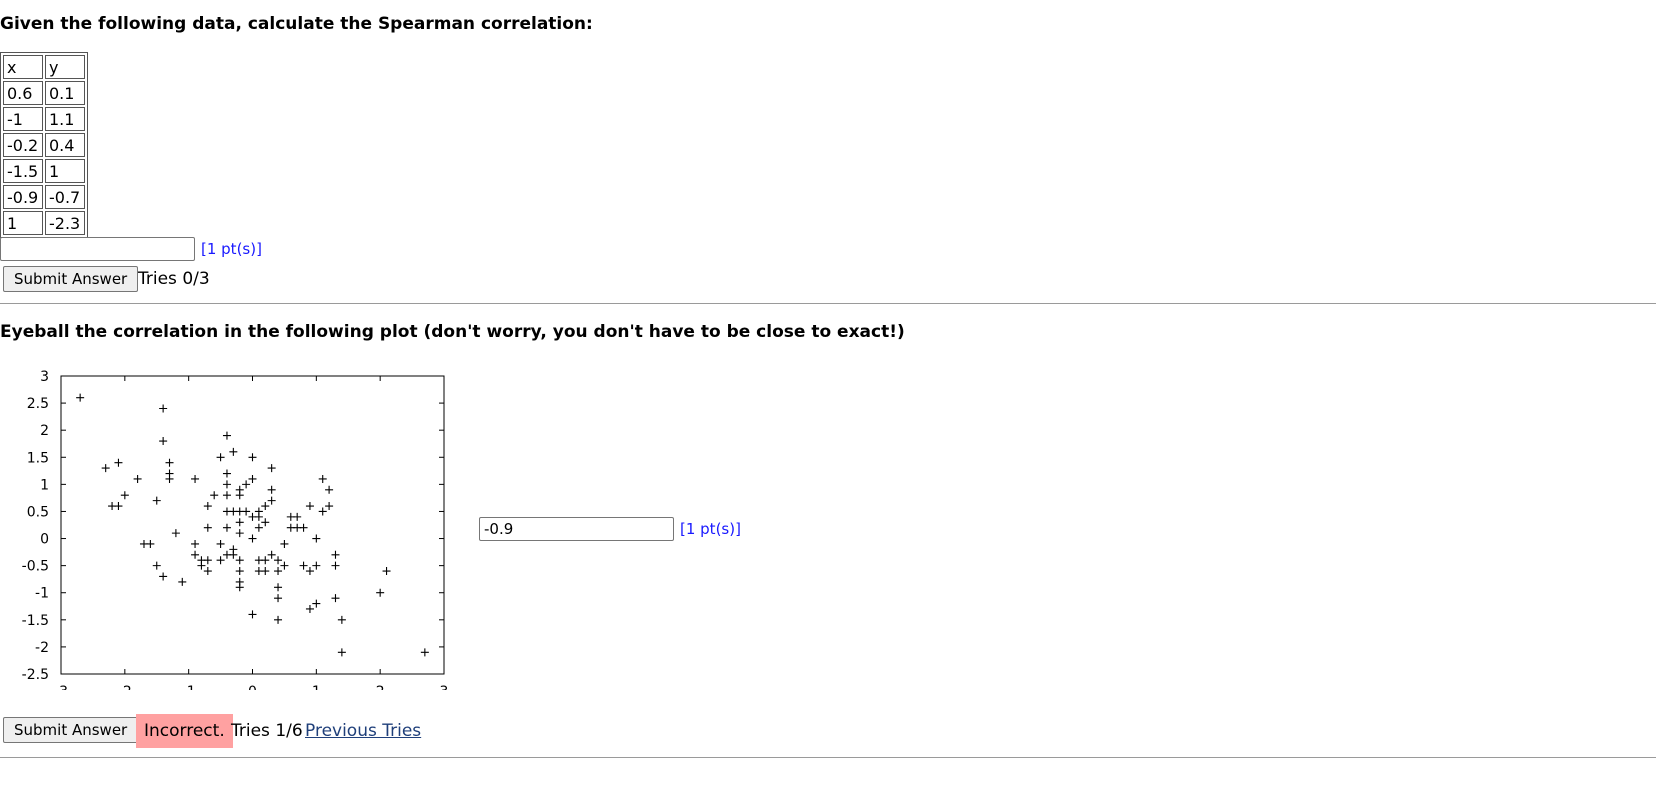 This screenshot has height=808, width=1656. Describe the element at coordinates (71, 730) in the screenshot. I see `question2-submit-button: Submit Answer` at that location.